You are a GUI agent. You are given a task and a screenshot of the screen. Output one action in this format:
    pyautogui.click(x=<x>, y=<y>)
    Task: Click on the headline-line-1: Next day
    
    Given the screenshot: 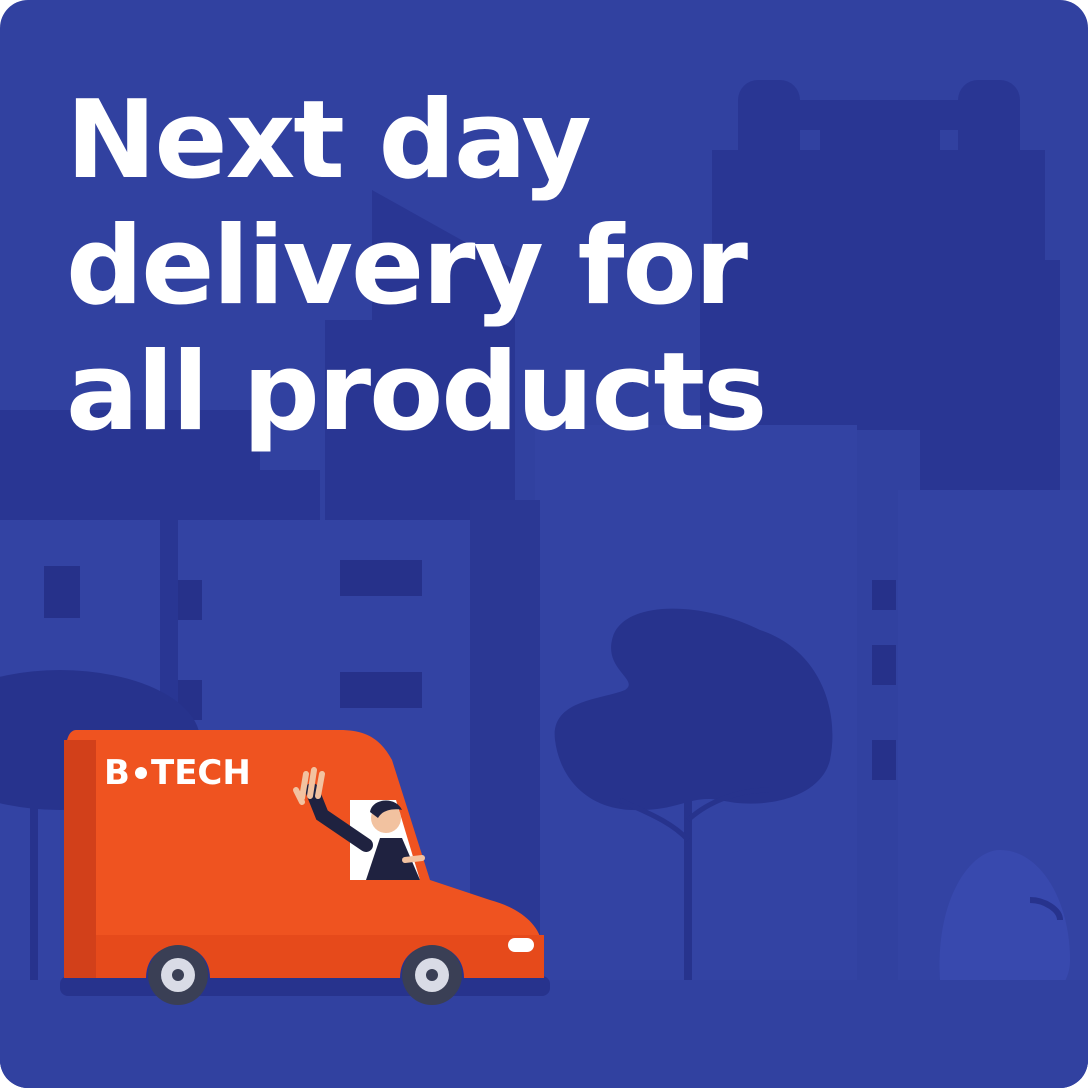 What is the action you would take?
    pyautogui.click(x=329, y=140)
    